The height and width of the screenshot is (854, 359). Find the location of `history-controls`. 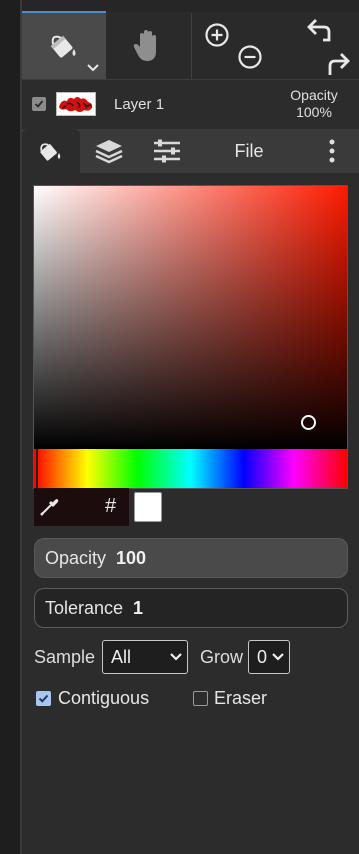

history-controls is located at coordinates (328, 47).